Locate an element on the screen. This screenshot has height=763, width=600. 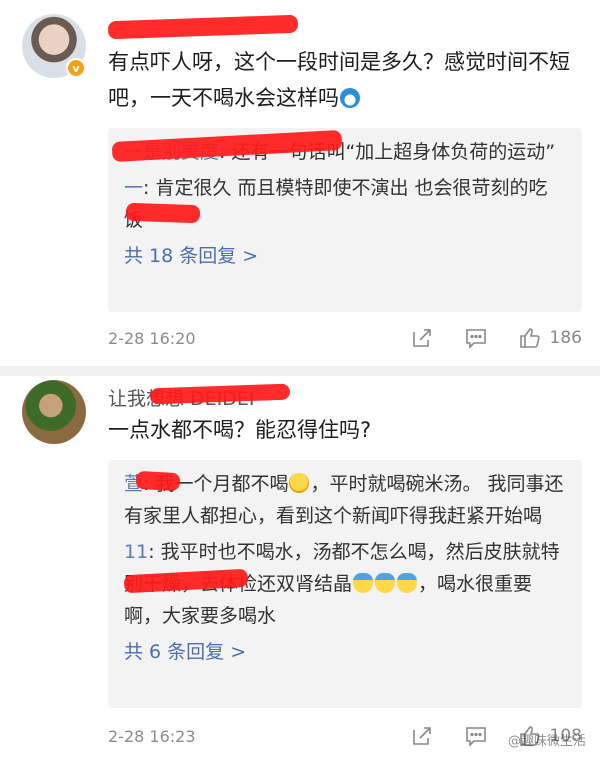
more-replies-link: 共 18 条回复 > is located at coordinates (345, 256).